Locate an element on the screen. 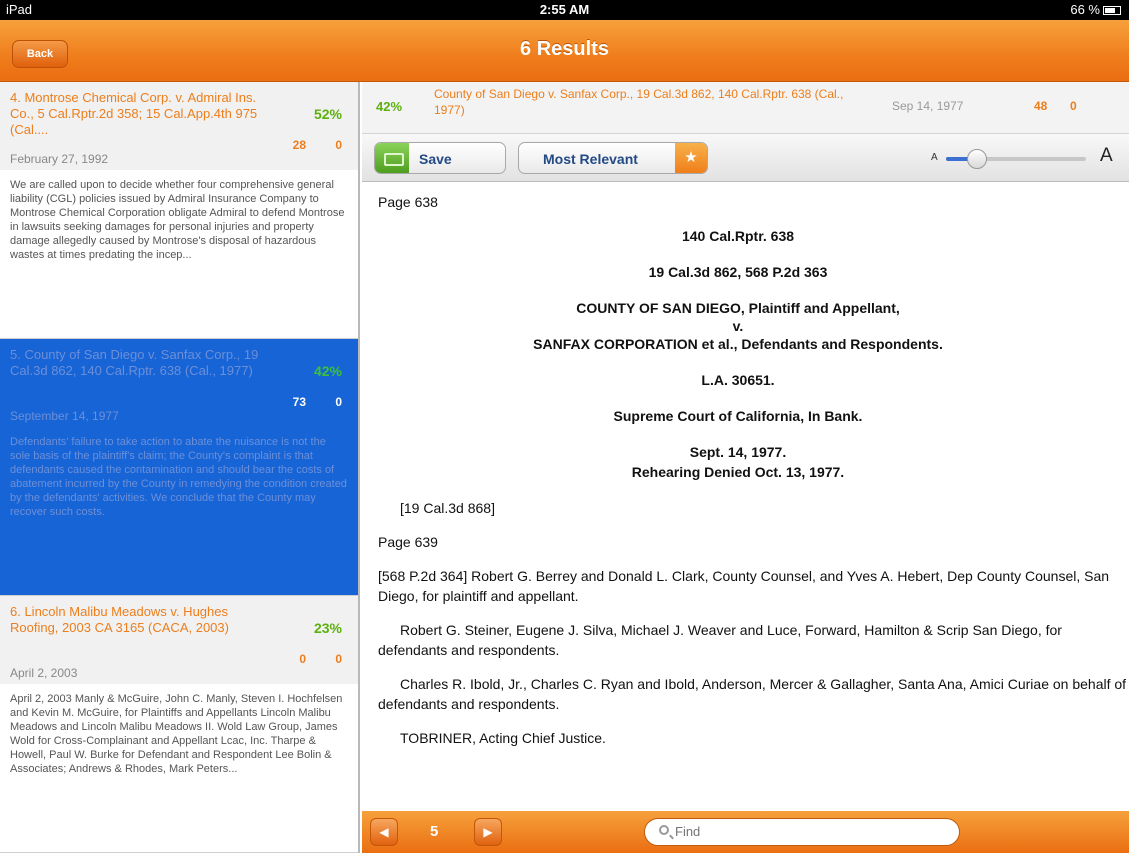  search-icon is located at coordinates (664, 830).